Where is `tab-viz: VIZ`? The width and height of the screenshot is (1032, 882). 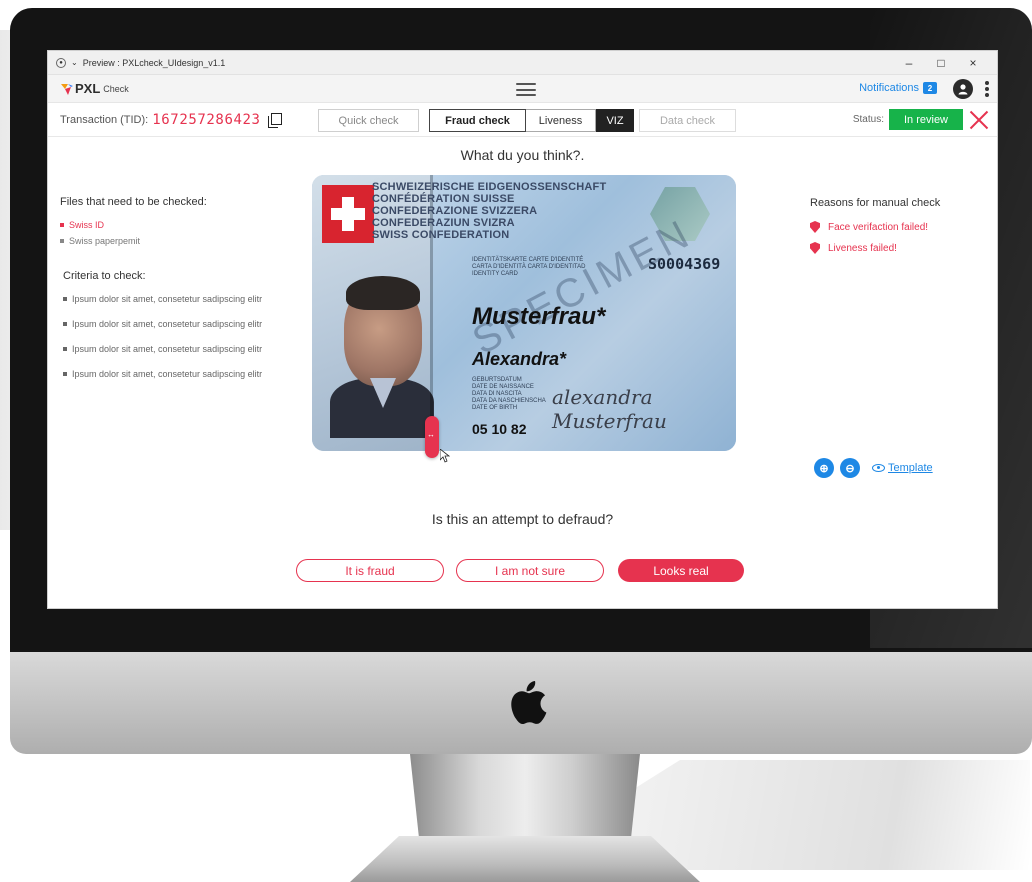
tab-viz: VIZ is located at coordinates (615, 120).